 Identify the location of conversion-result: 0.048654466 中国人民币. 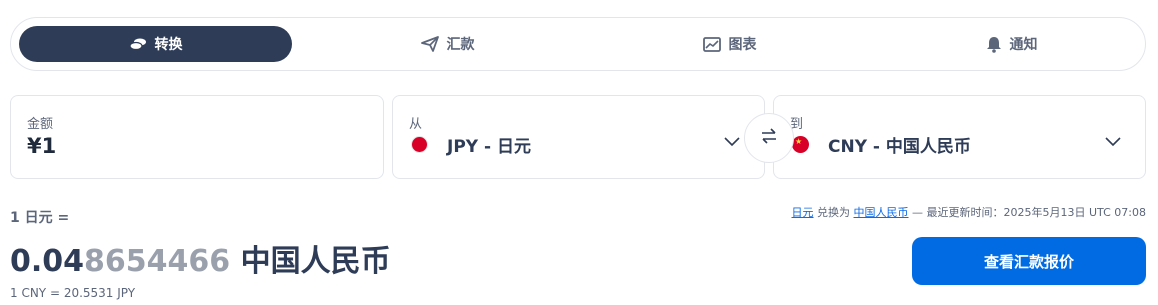
(200, 258).